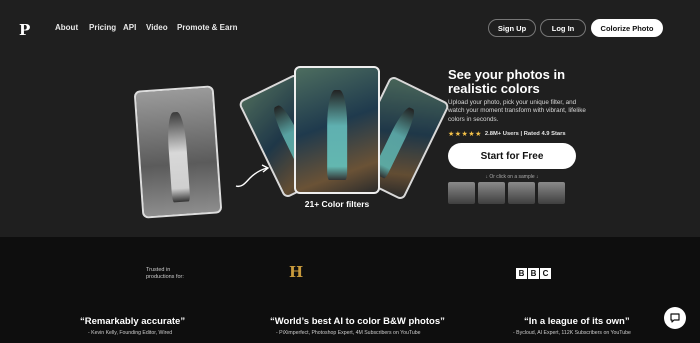  What do you see at coordinates (506, 193) in the screenshot?
I see `sample-thumbnails` at bounding box center [506, 193].